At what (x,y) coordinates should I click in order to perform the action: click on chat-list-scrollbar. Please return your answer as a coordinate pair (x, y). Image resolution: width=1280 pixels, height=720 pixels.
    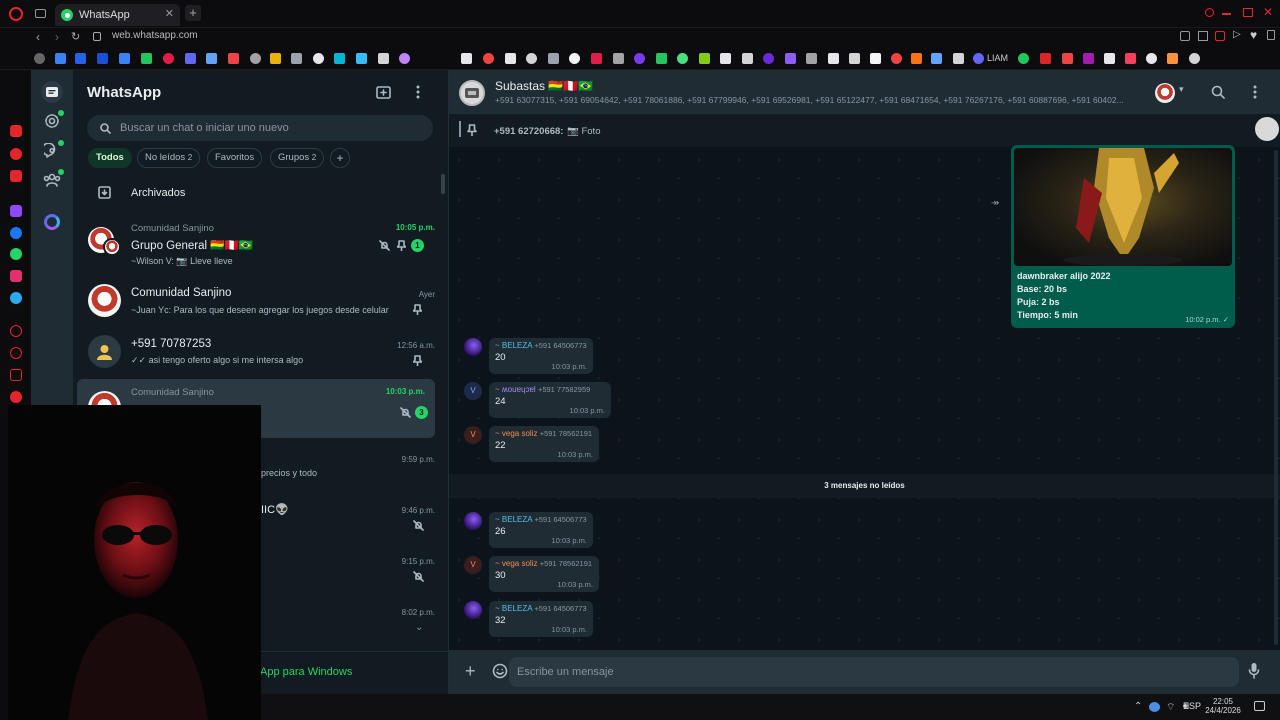
    Looking at the image, I should click on (443, 184).